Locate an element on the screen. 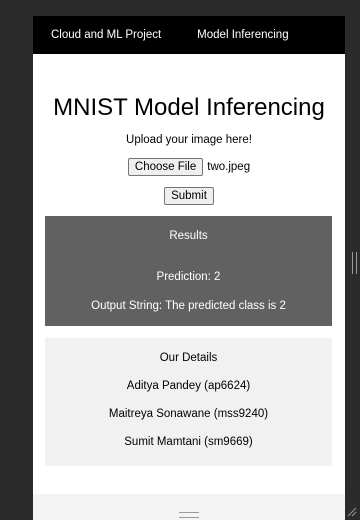 This screenshot has height=520, width=360. results-title: Results is located at coordinates (188, 236).